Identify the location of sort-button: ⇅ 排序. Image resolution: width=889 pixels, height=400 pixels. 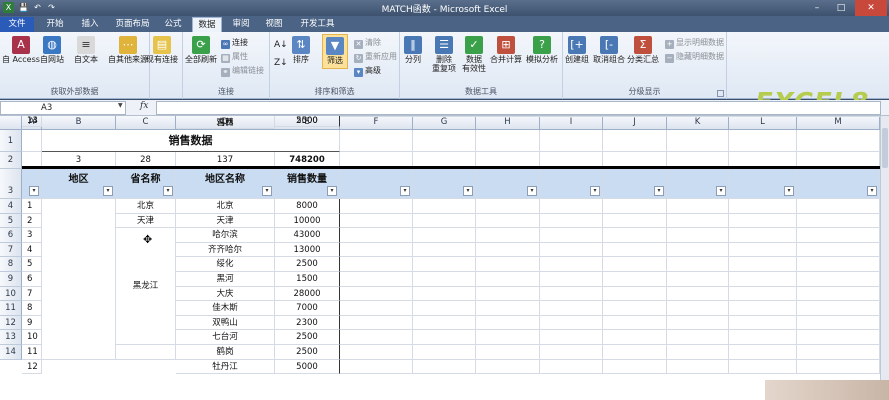
(301, 50).